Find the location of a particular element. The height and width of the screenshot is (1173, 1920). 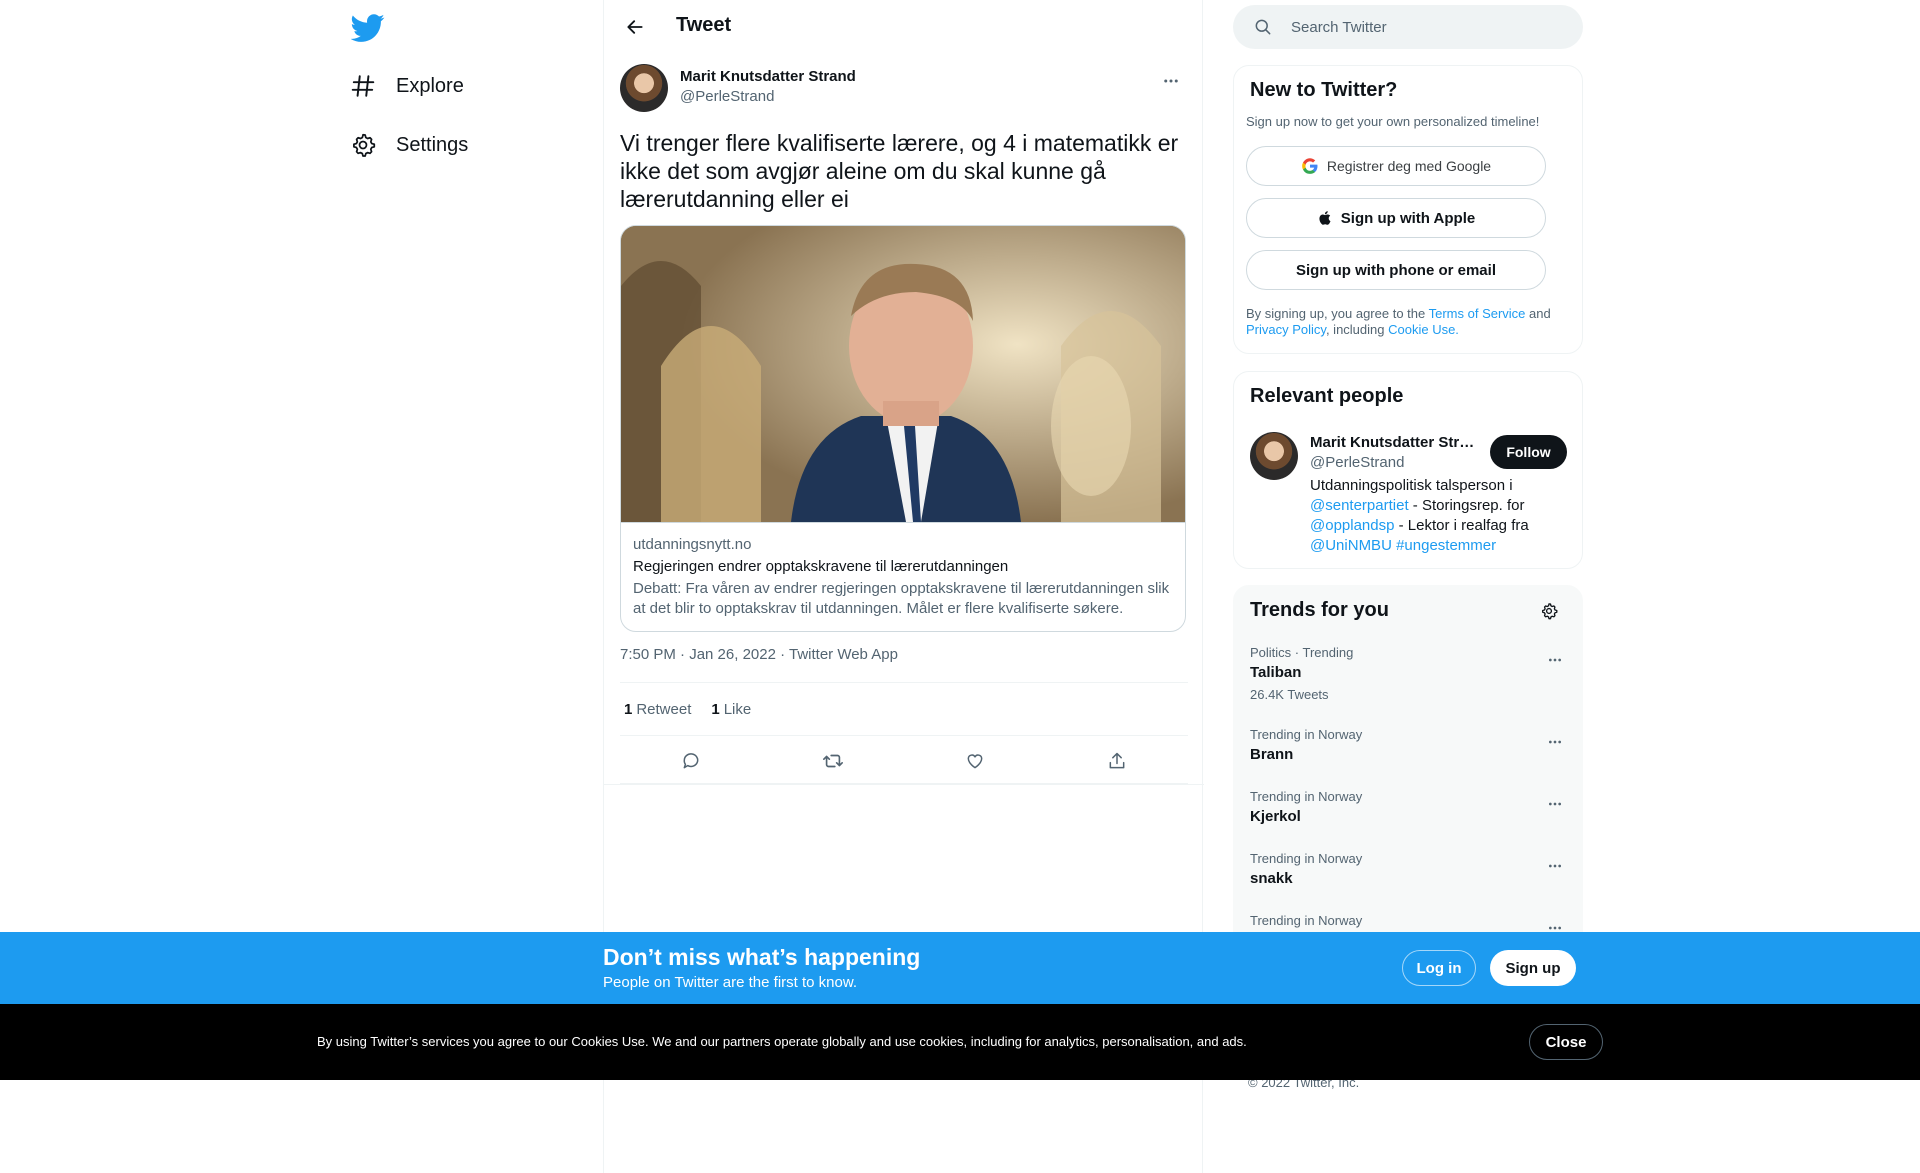

signup-button: Sign up is located at coordinates (1533, 968).